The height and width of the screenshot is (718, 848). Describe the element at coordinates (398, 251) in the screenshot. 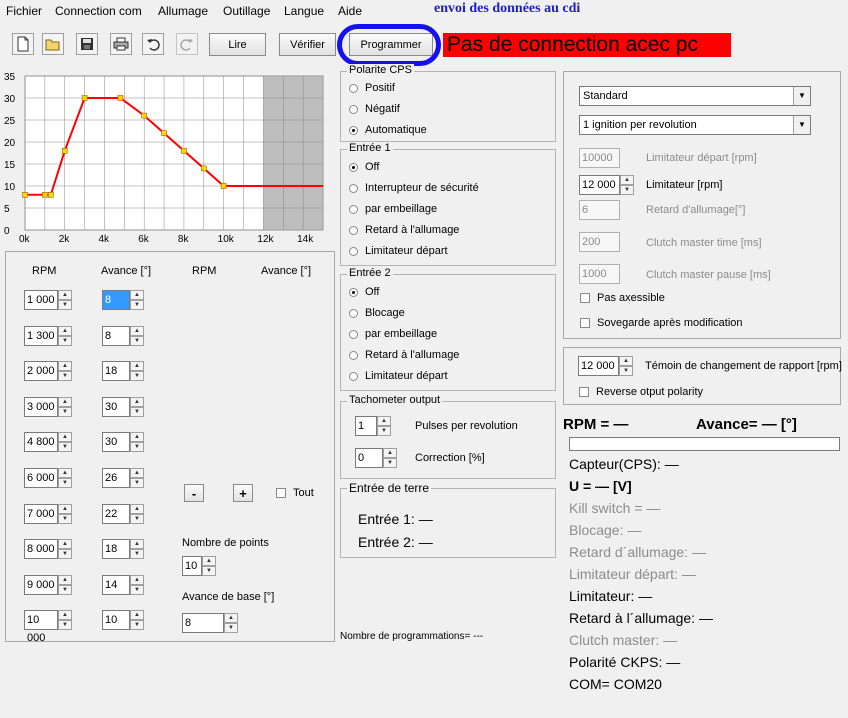

I see `entree1-option: Limitateur départ` at that location.